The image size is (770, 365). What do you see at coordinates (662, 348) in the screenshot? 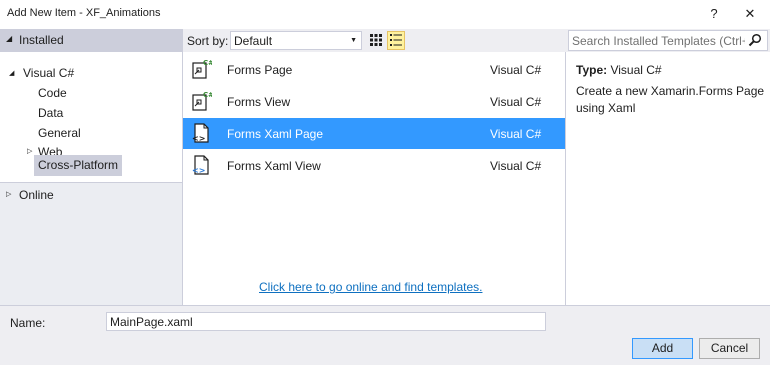
I see `add-button: Add` at bounding box center [662, 348].